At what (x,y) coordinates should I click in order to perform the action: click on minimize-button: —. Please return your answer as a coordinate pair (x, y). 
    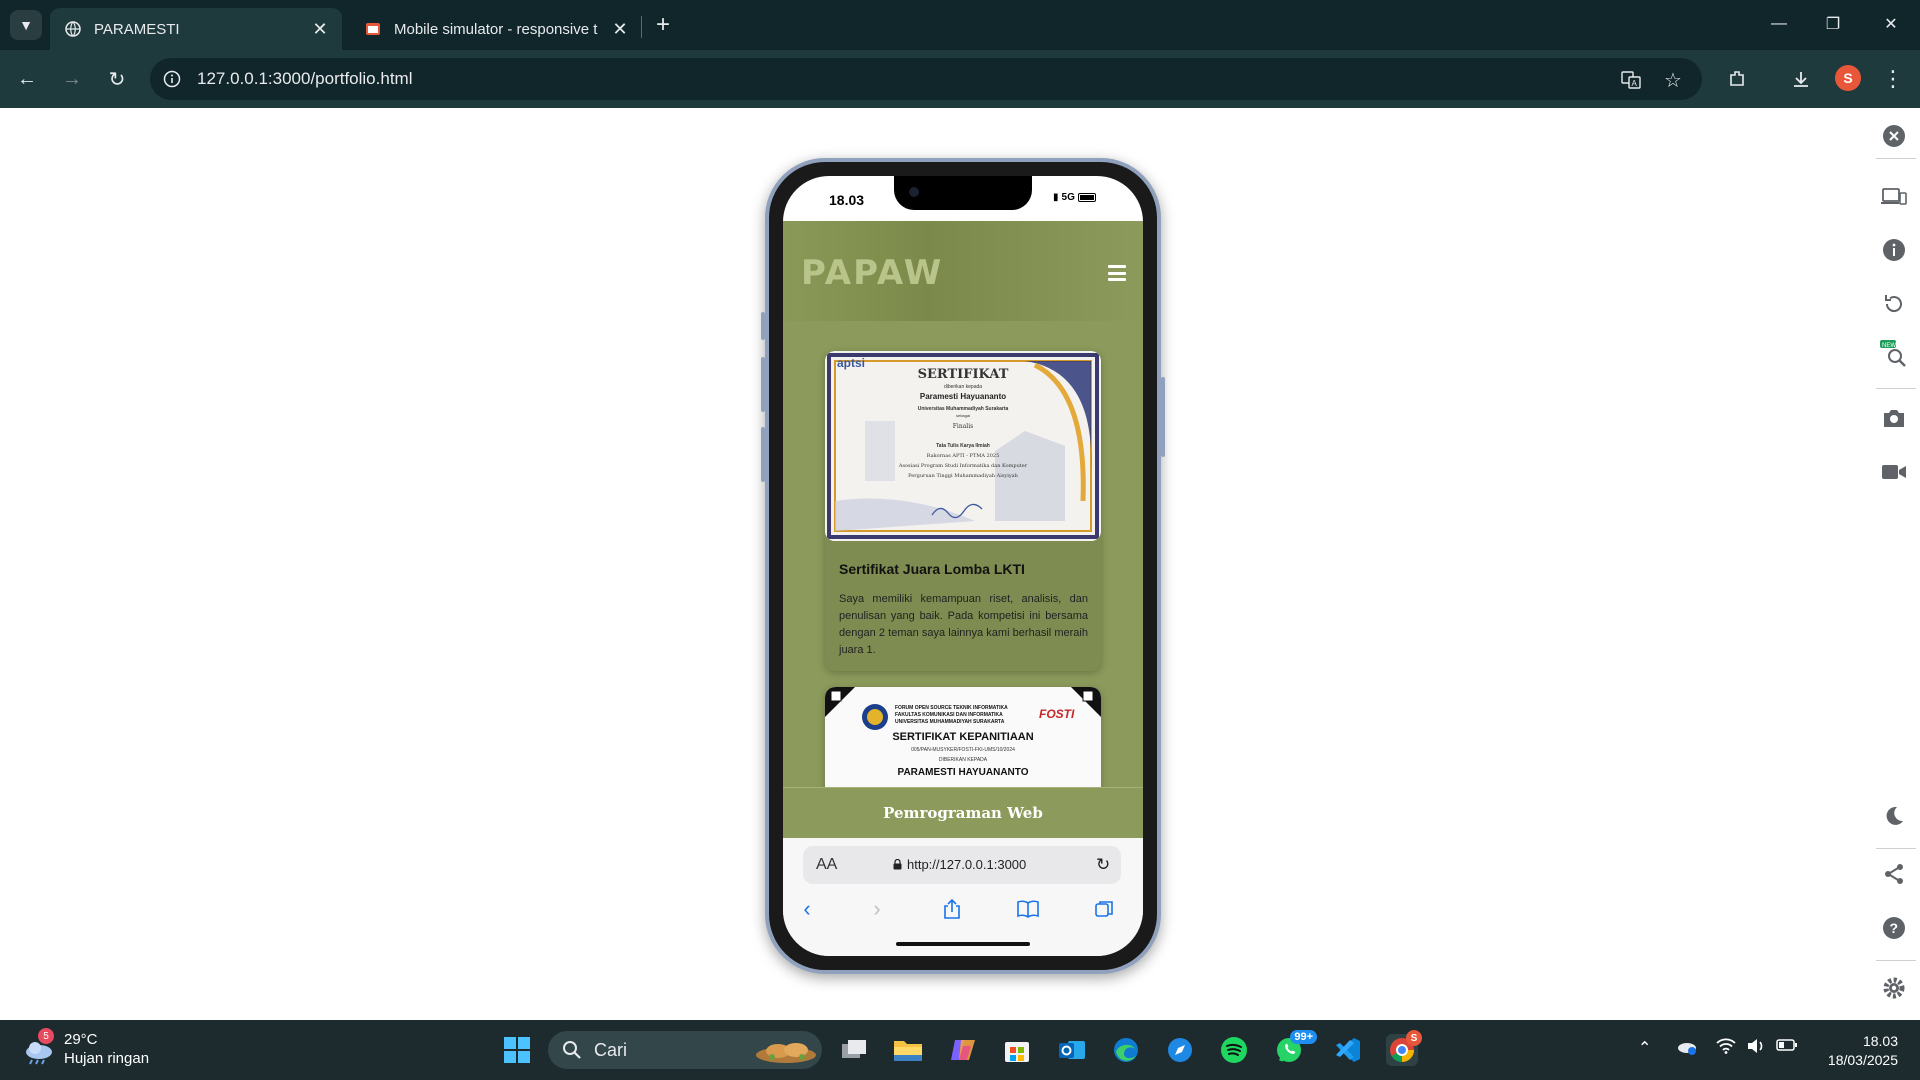
    Looking at the image, I should click on (1779, 24).